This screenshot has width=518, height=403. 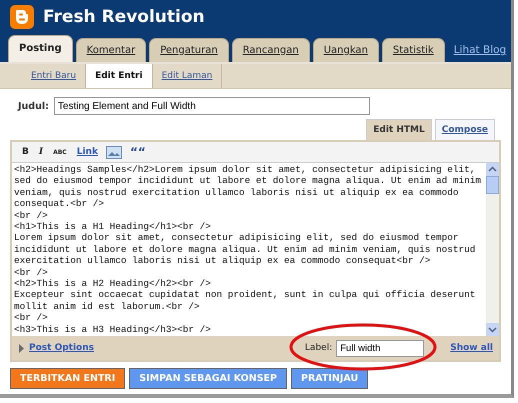 What do you see at coordinates (189, 50) in the screenshot?
I see `nav-tab: Pengaturan` at bounding box center [189, 50].